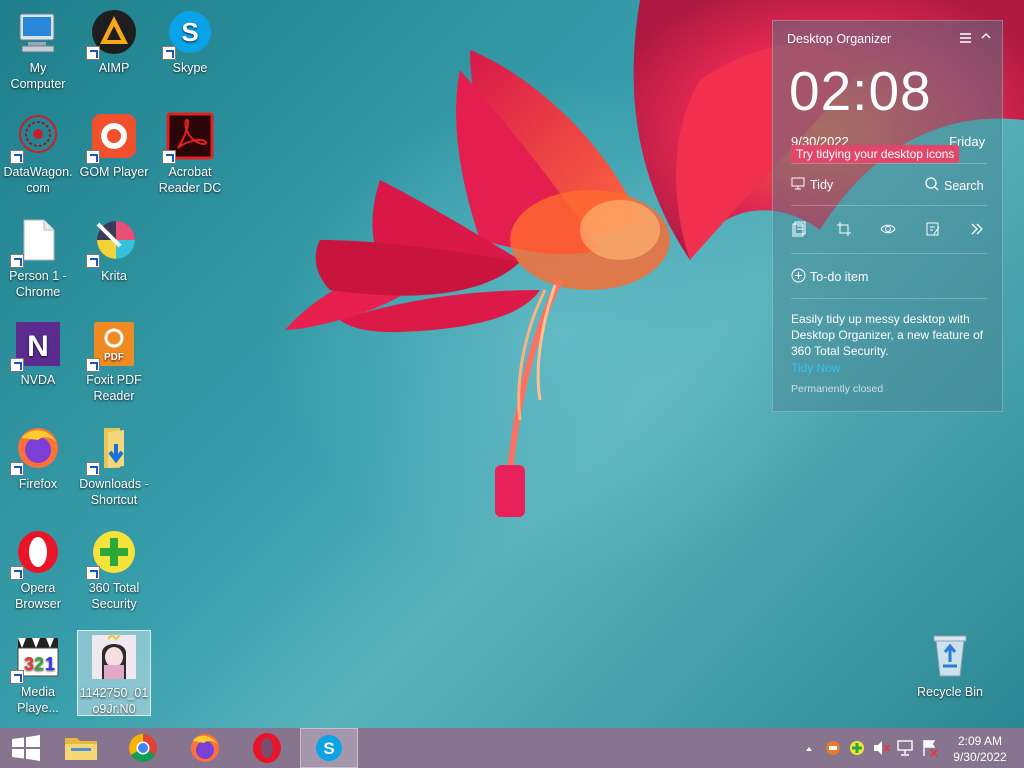 The height and width of the screenshot is (768, 1024). Describe the element at coordinates (114, 596) in the screenshot. I see `desktop-icon-label: 360 Total Security` at that location.